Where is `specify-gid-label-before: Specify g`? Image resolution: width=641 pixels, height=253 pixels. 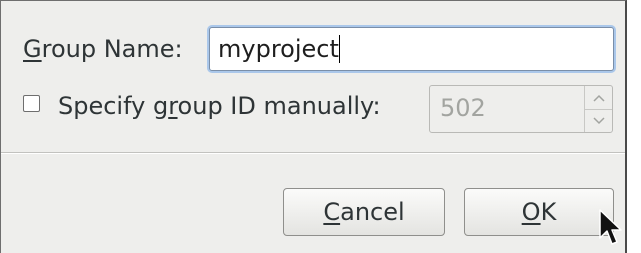
specify-gid-label-before: Specify g is located at coordinates (113, 106).